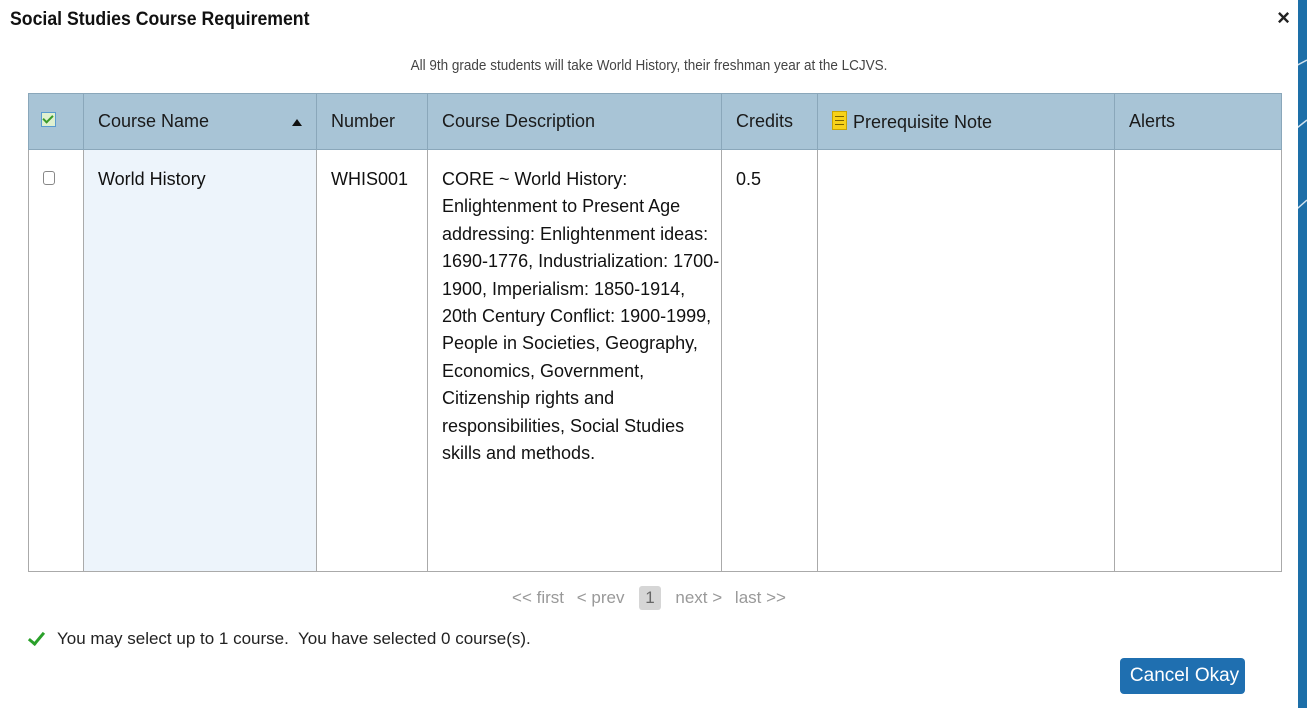 The image size is (1307, 708). What do you see at coordinates (649, 23) in the screenshot?
I see `dialog-titlebar: Social Studies Course Requirement ×` at bounding box center [649, 23].